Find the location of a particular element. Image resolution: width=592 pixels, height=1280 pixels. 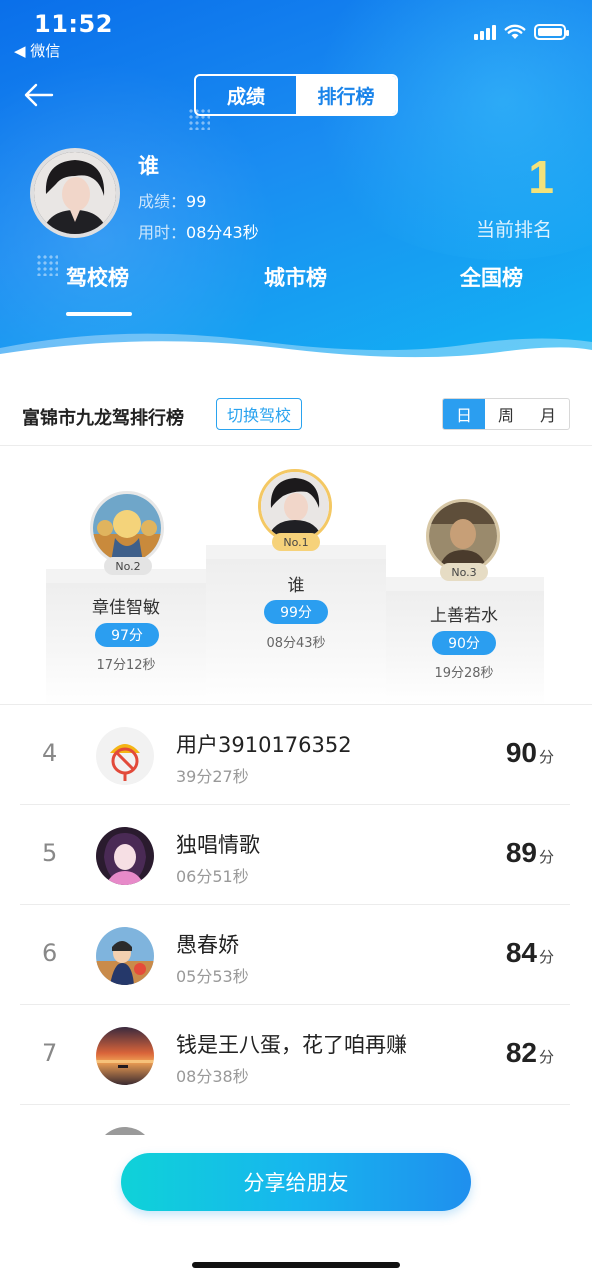

row-score: 84 分 is located at coordinates (529, 952).